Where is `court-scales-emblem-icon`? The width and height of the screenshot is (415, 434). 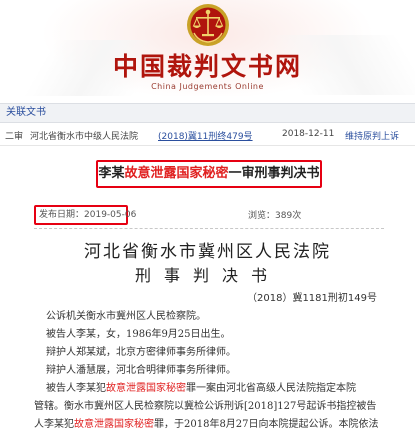
court-scales-emblem-icon is located at coordinates (208, 25).